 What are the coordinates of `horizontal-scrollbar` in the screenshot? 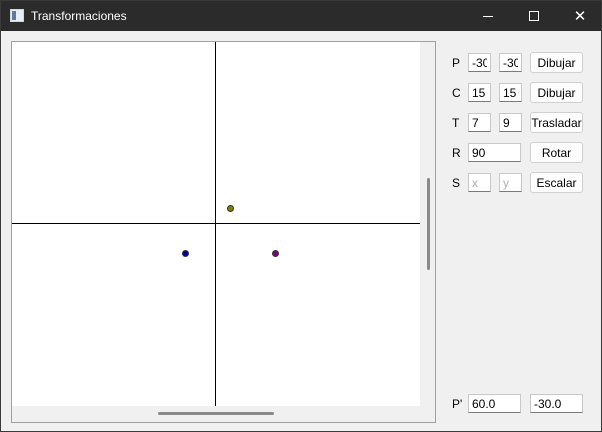 It's located at (216, 413).